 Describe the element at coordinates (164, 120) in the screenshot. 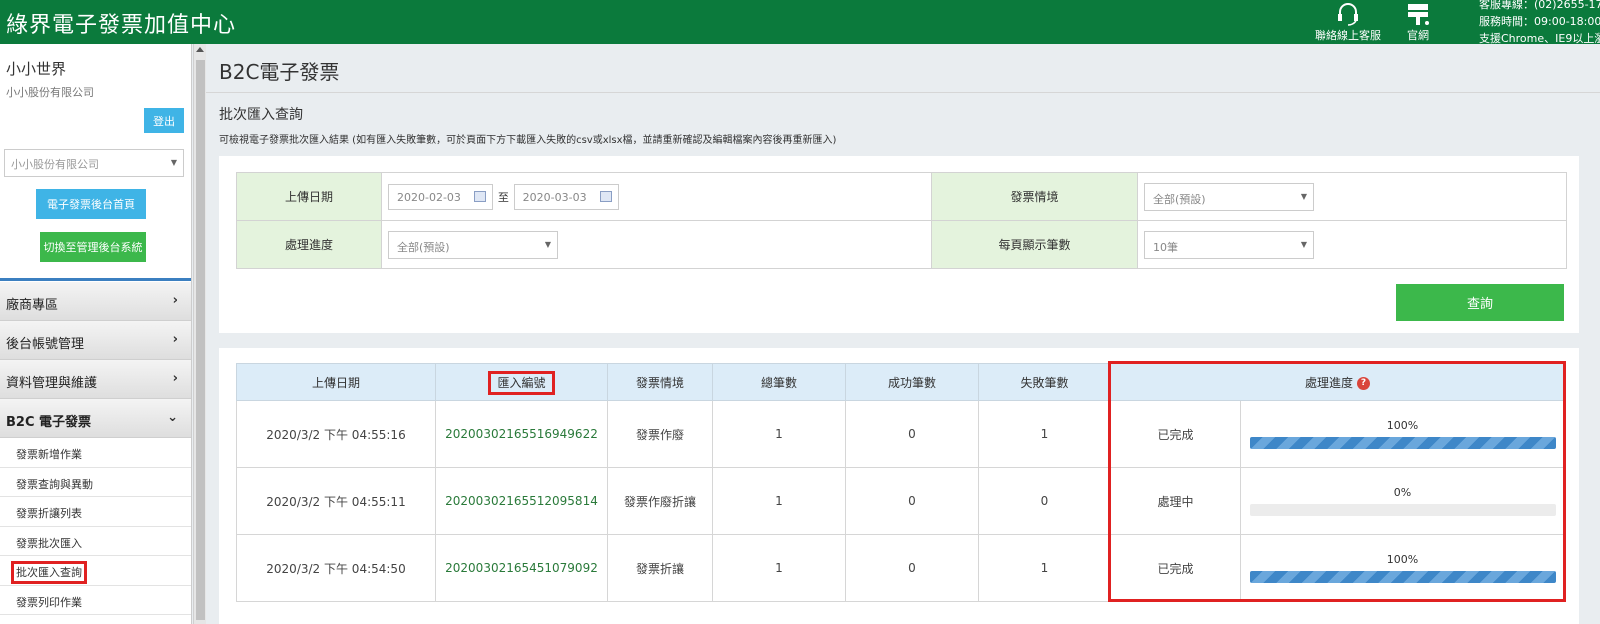

I see `logout-button: 登出` at that location.